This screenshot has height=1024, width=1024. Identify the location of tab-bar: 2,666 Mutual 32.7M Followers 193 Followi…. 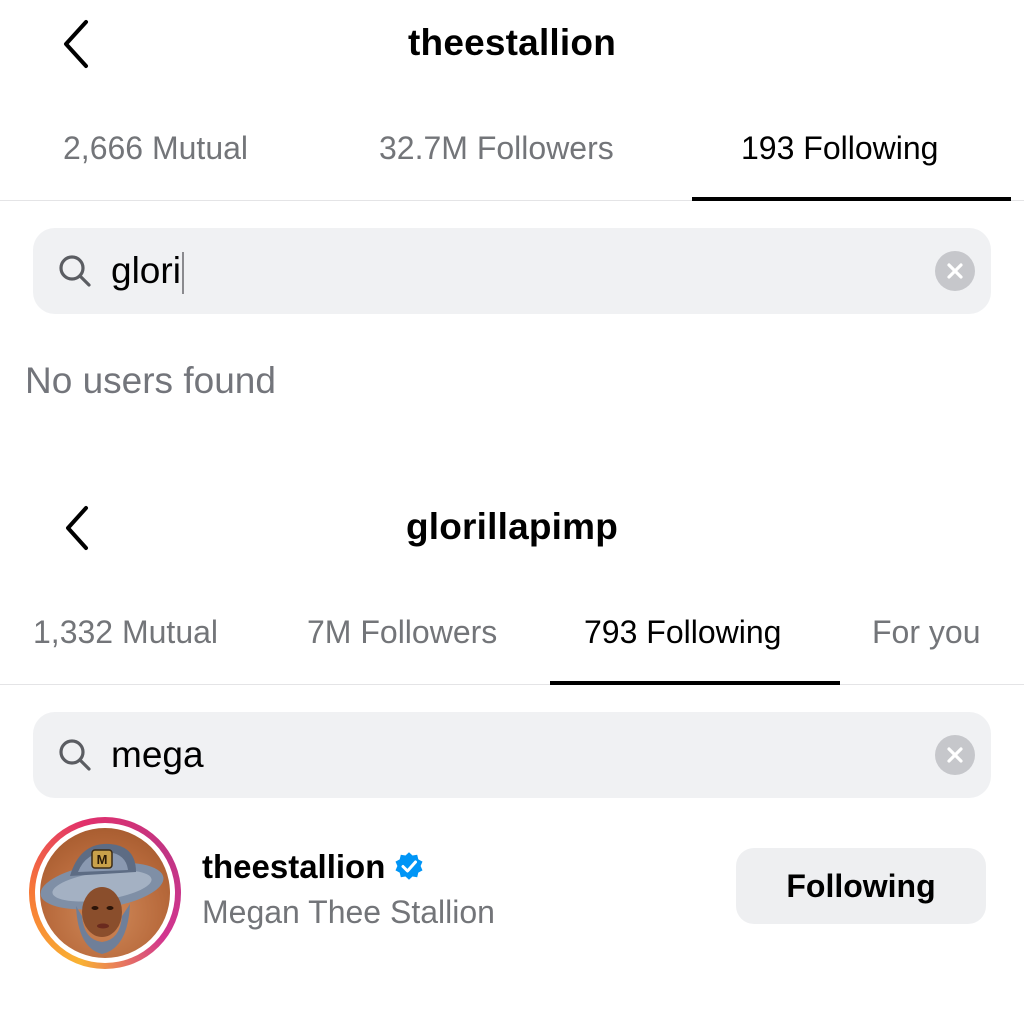
(512, 154).